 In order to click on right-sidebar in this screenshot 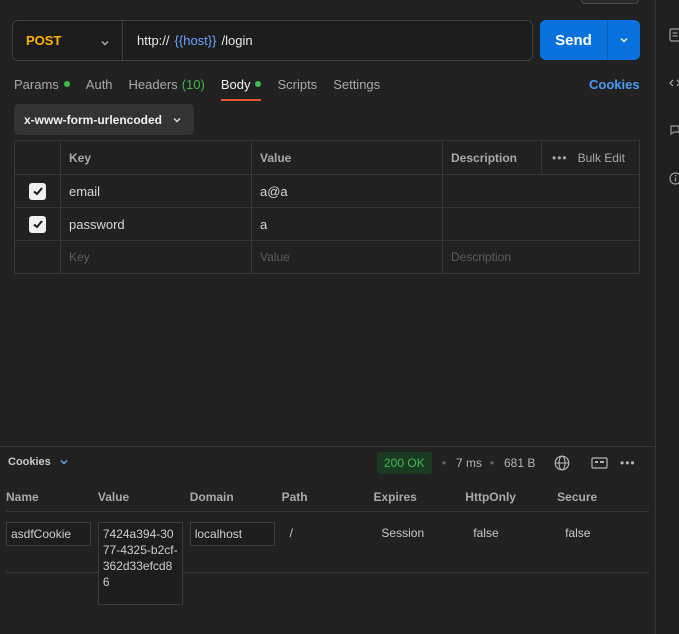, I will do `click(667, 317)`.